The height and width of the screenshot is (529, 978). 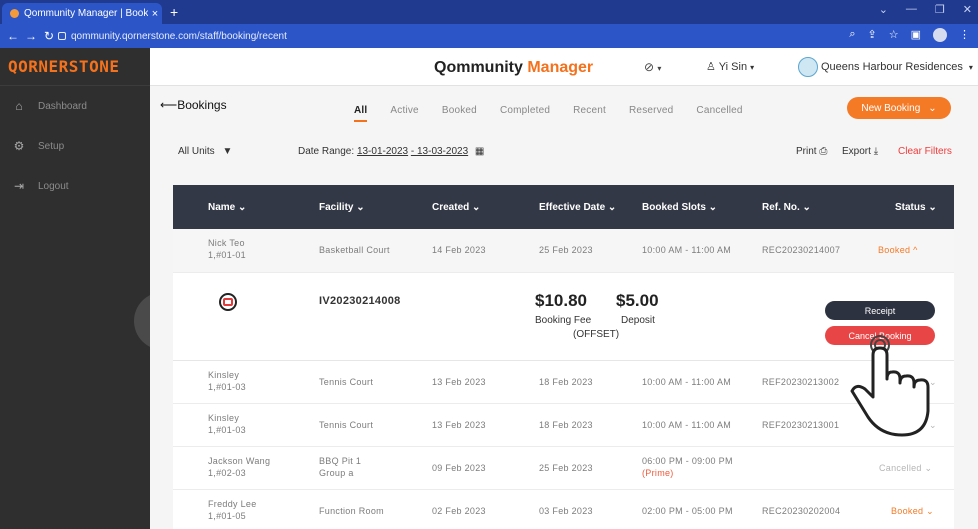 I want to click on user-icon: ♙, so click(x=711, y=67).